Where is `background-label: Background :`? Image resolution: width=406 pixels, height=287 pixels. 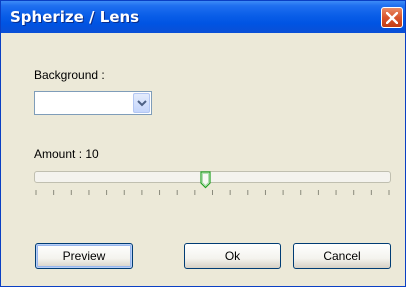
background-label: Background : is located at coordinates (69, 75).